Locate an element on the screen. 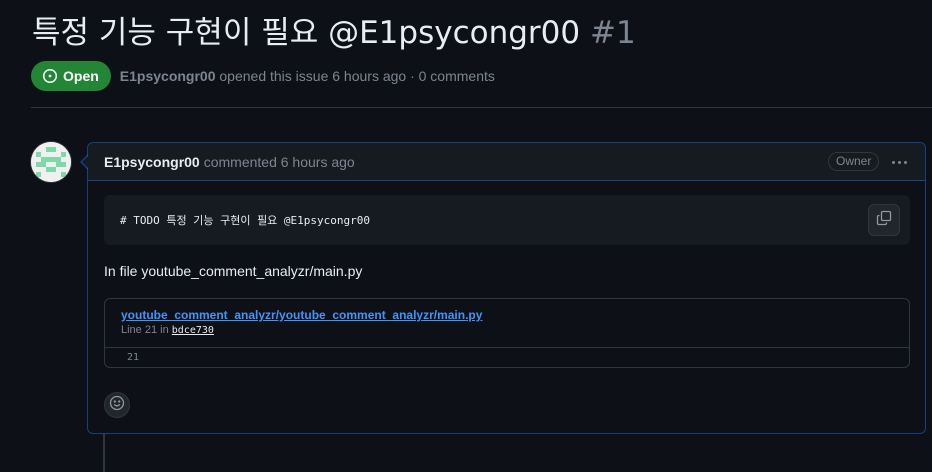 This screenshot has height=472, width=932. header-divider is located at coordinates (481, 107).